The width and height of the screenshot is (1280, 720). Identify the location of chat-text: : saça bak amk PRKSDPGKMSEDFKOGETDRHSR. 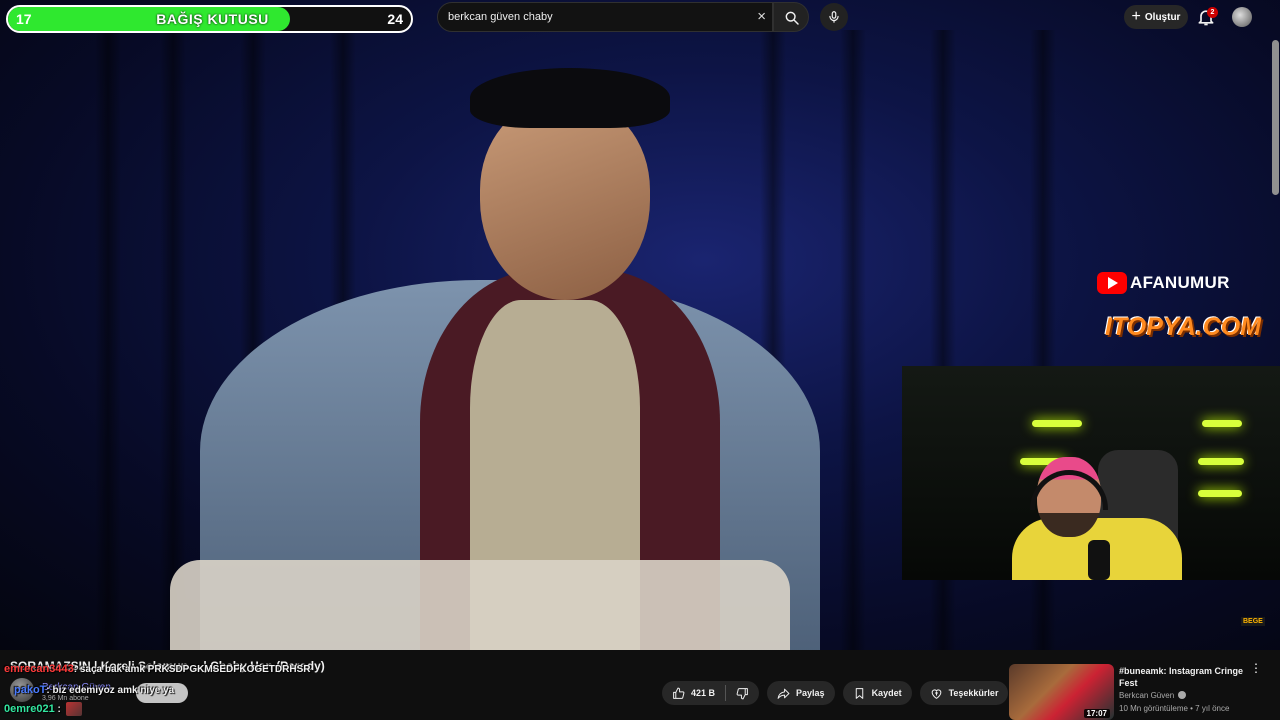
(192, 669).